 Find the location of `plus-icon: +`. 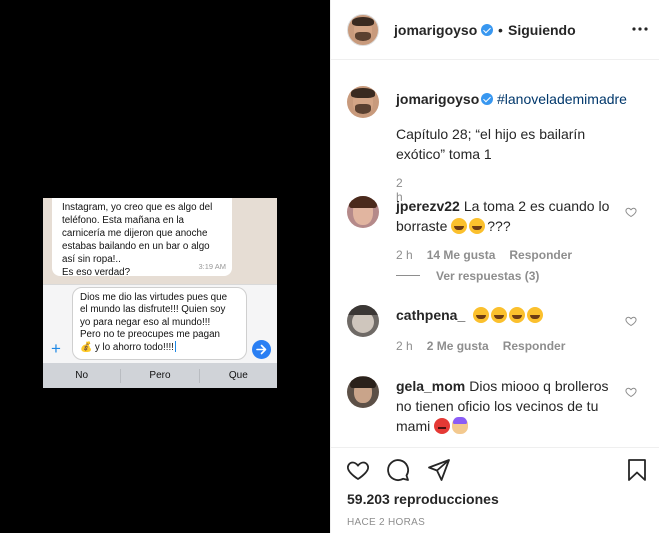

plus-icon: + is located at coordinates (56, 348).